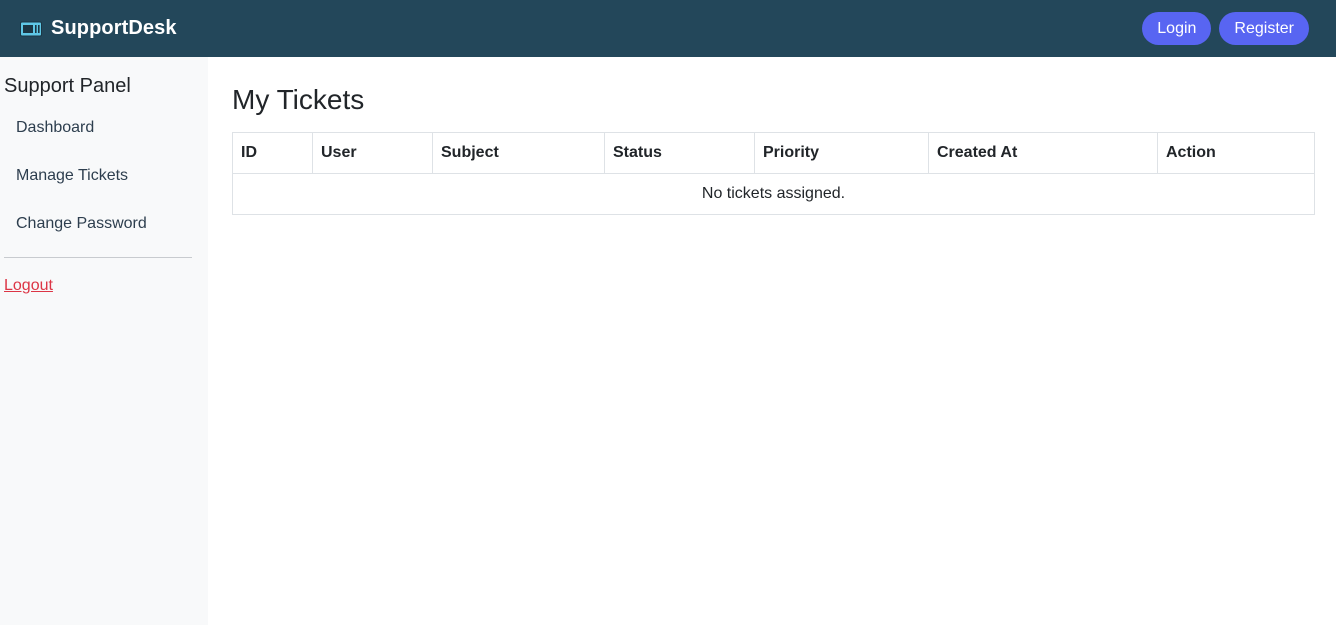 This screenshot has width=1336, height=625. What do you see at coordinates (372, 153) in the screenshot?
I see `column-header-user: User` at bounding box center [372, 153].